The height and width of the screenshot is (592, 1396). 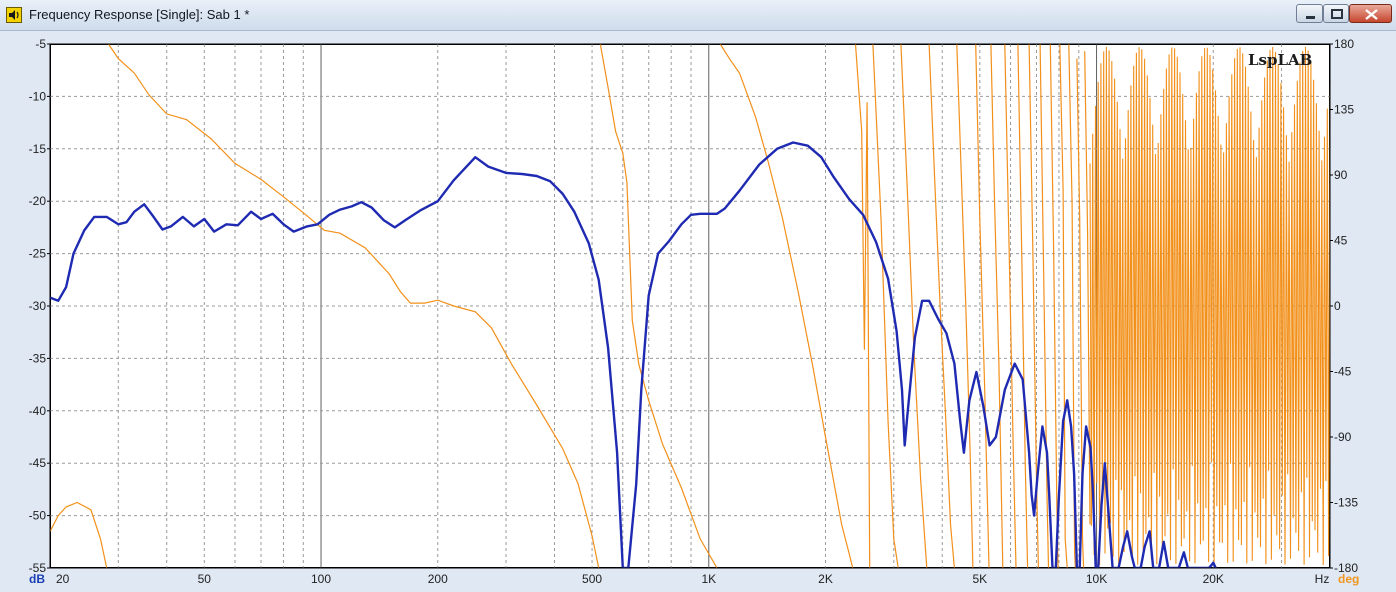 I want to click on y-left-tick-label: -35, so click(x=38, y=358).